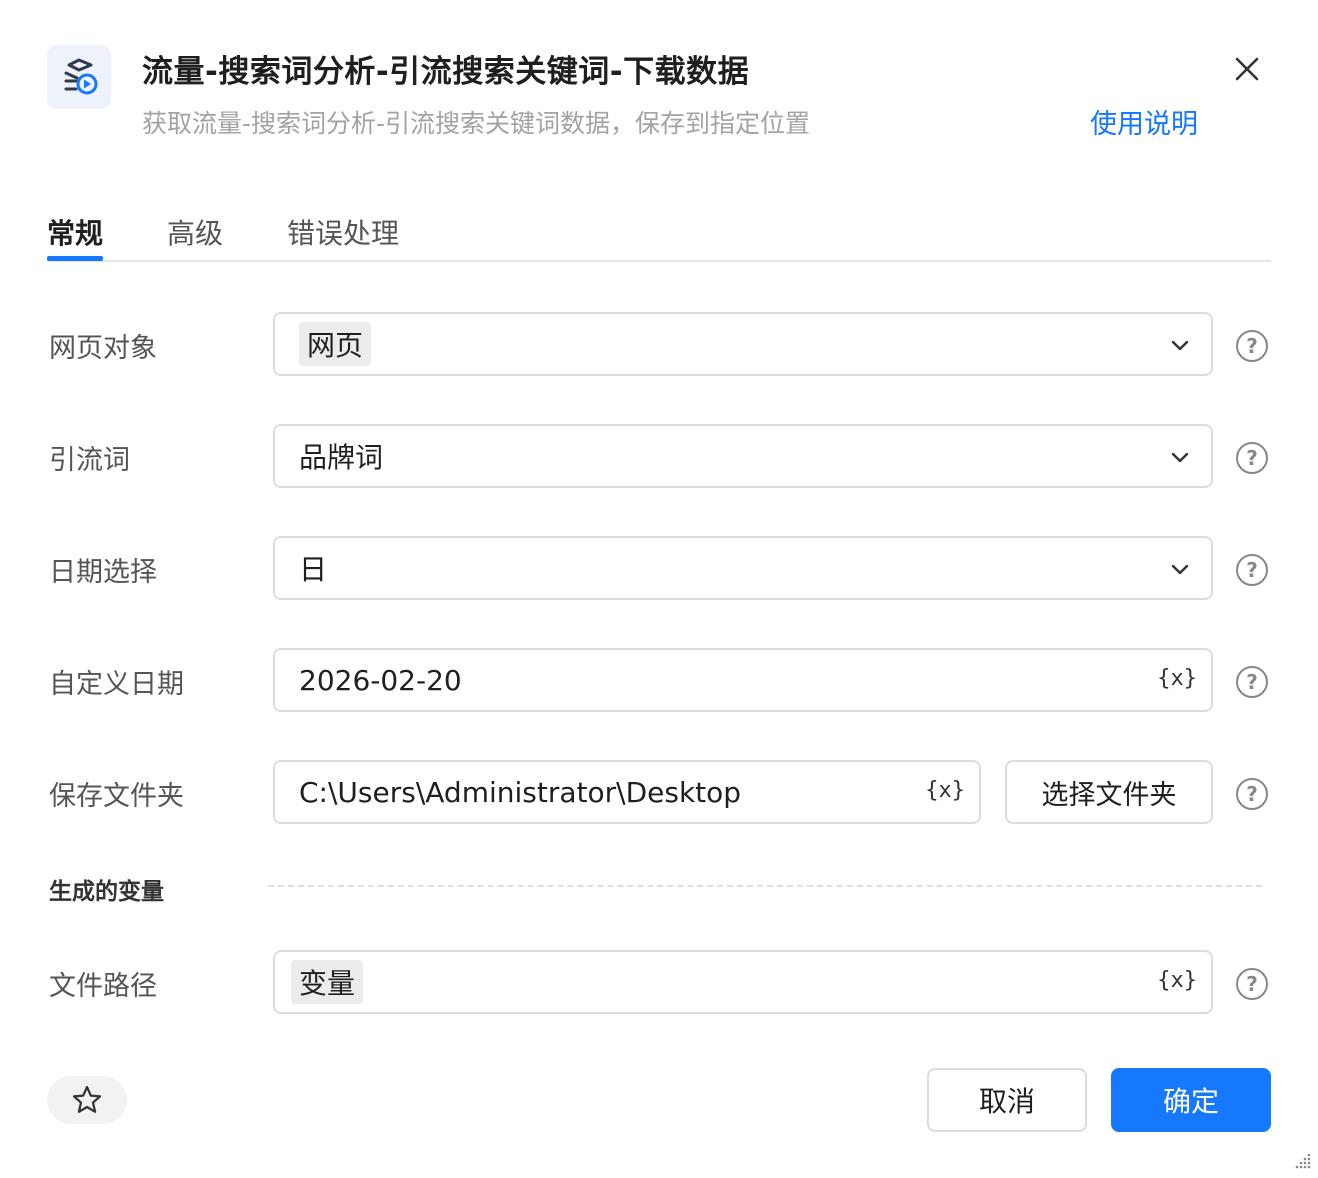 The height and width of the screenshot is (1178, 1318). I want to click on close-icon, so click(1247, 69).